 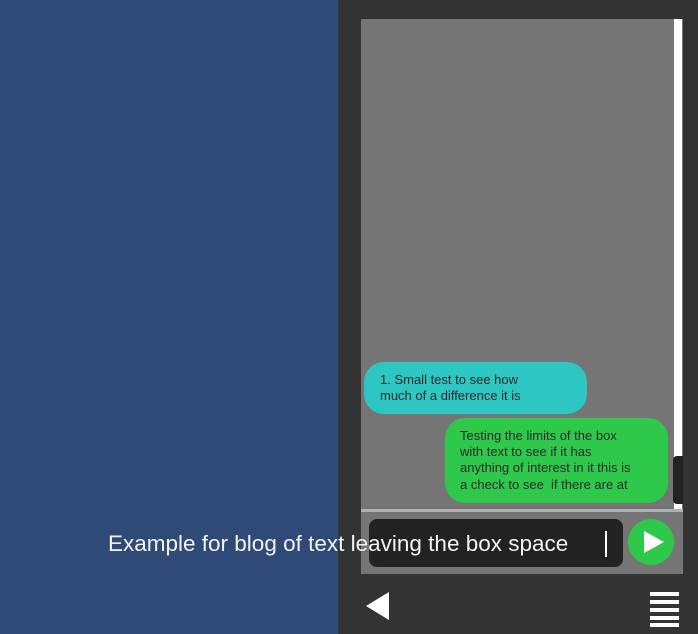 I want to click on back-triangle-icon, so click(x=377, y=606).